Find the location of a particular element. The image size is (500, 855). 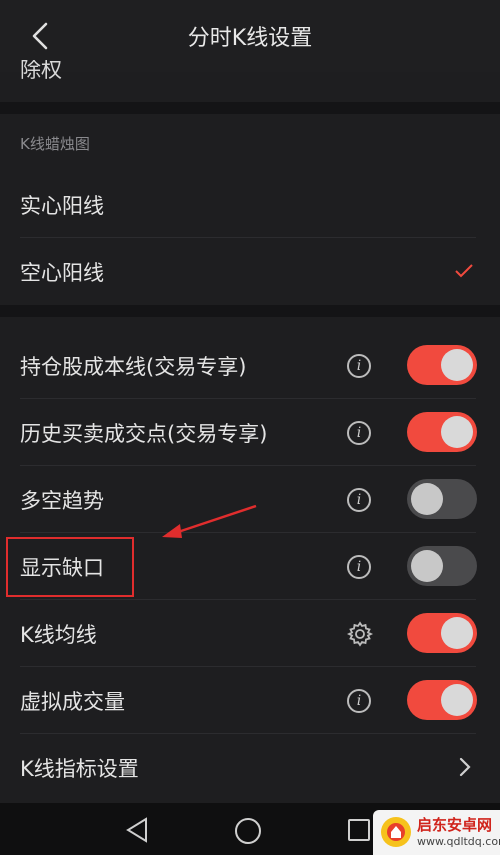

option-label: 空心阳线 is located at coordinates (62, 272).